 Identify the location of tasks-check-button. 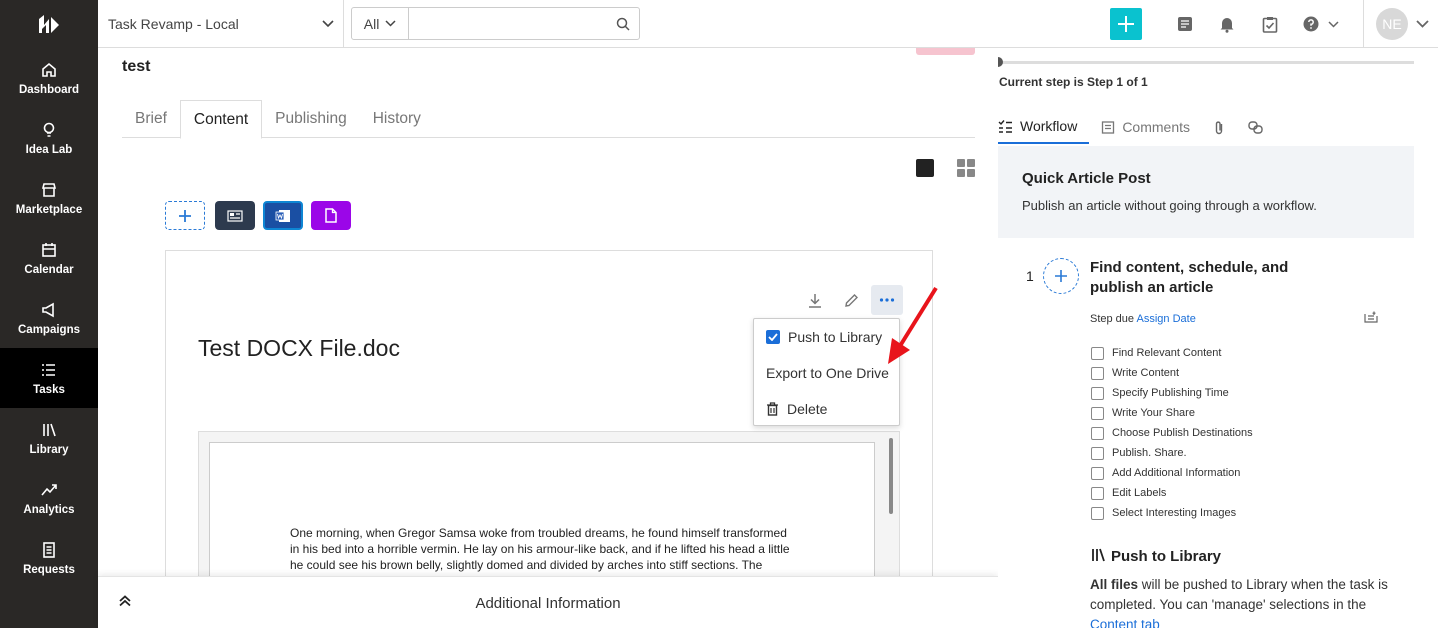
(1270, 24).